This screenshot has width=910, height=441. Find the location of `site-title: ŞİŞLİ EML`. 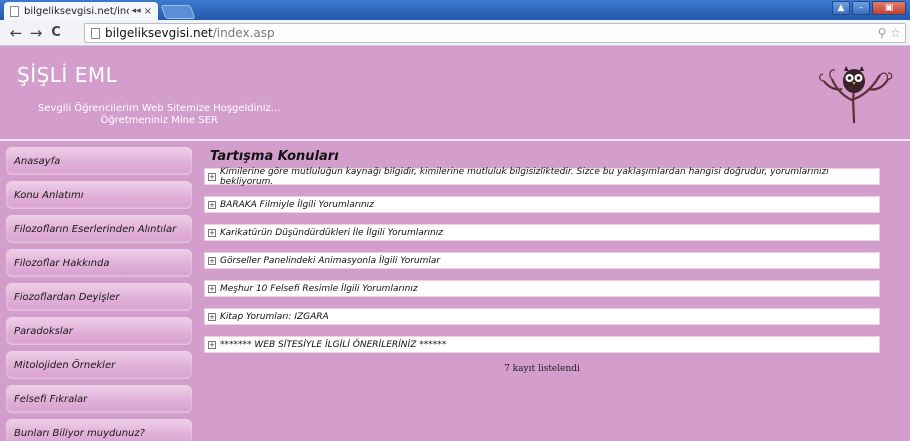

site-title: ŞİŞLİ EML is located at coordinates (67, 75).